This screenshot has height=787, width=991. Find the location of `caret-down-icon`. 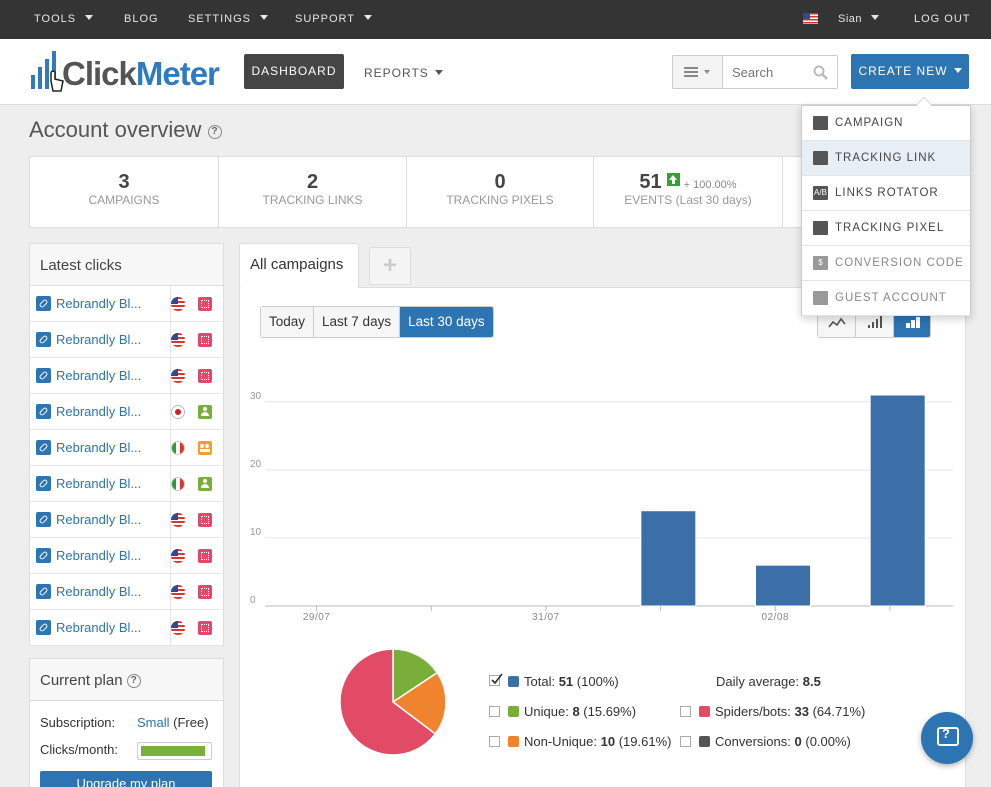

caret-down-icon is located at coordinates (875, 17).